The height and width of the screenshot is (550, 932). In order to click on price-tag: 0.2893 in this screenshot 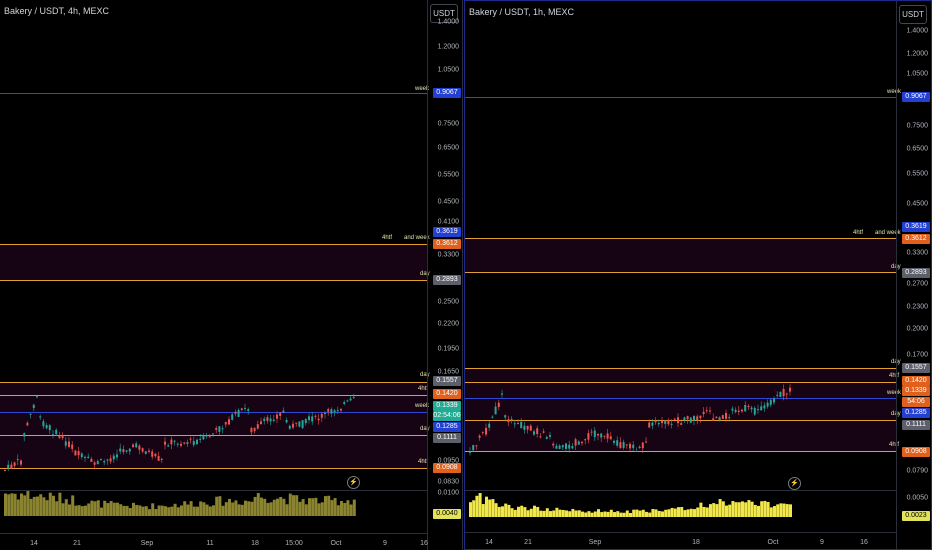, I will do `click(916, 273)`.